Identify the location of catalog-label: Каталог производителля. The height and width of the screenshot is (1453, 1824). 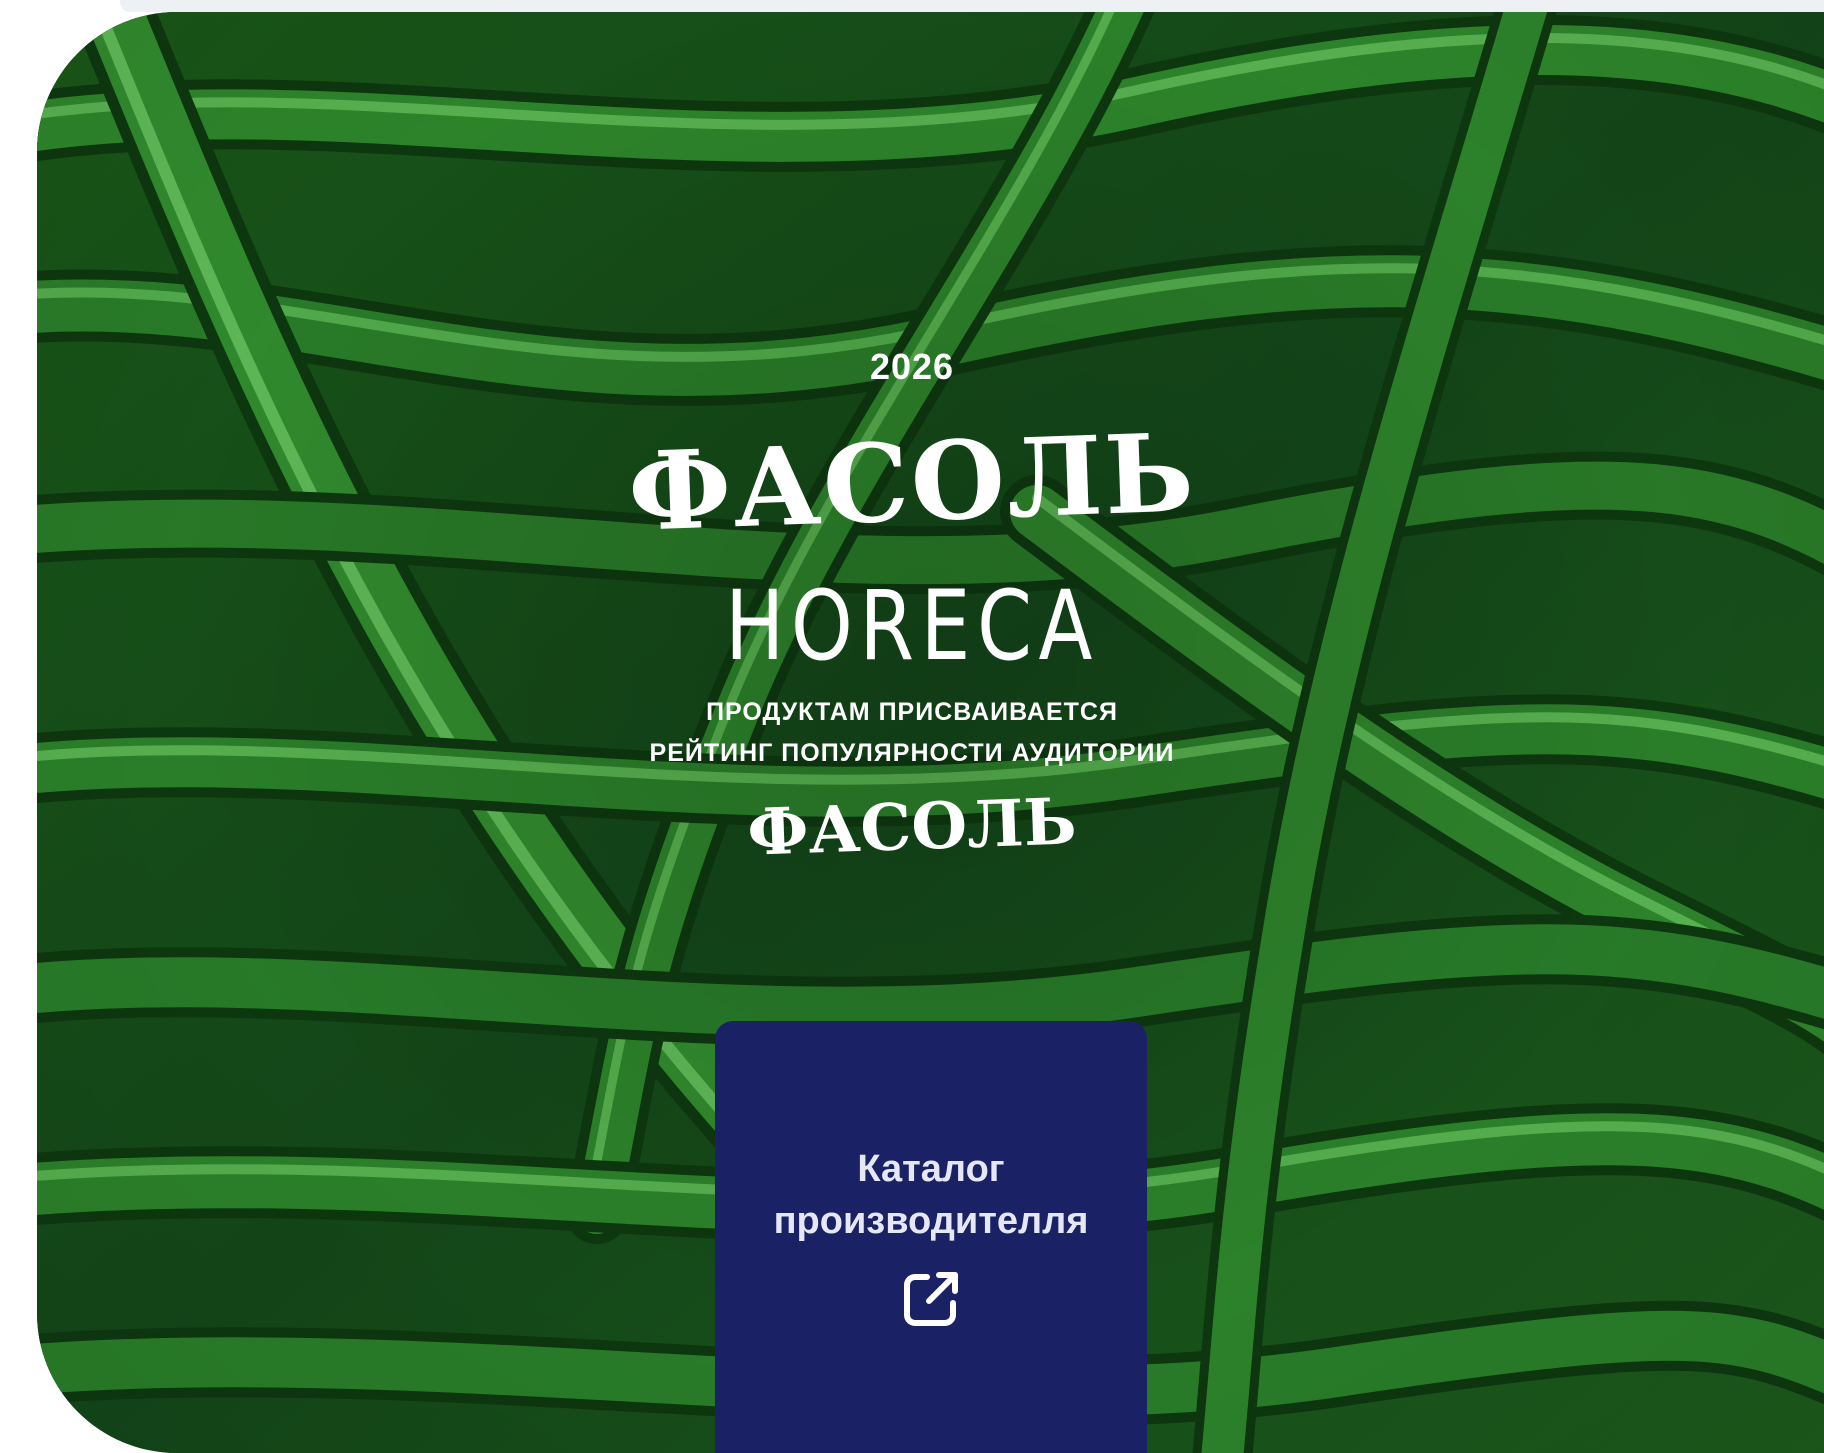
(931, 1195).